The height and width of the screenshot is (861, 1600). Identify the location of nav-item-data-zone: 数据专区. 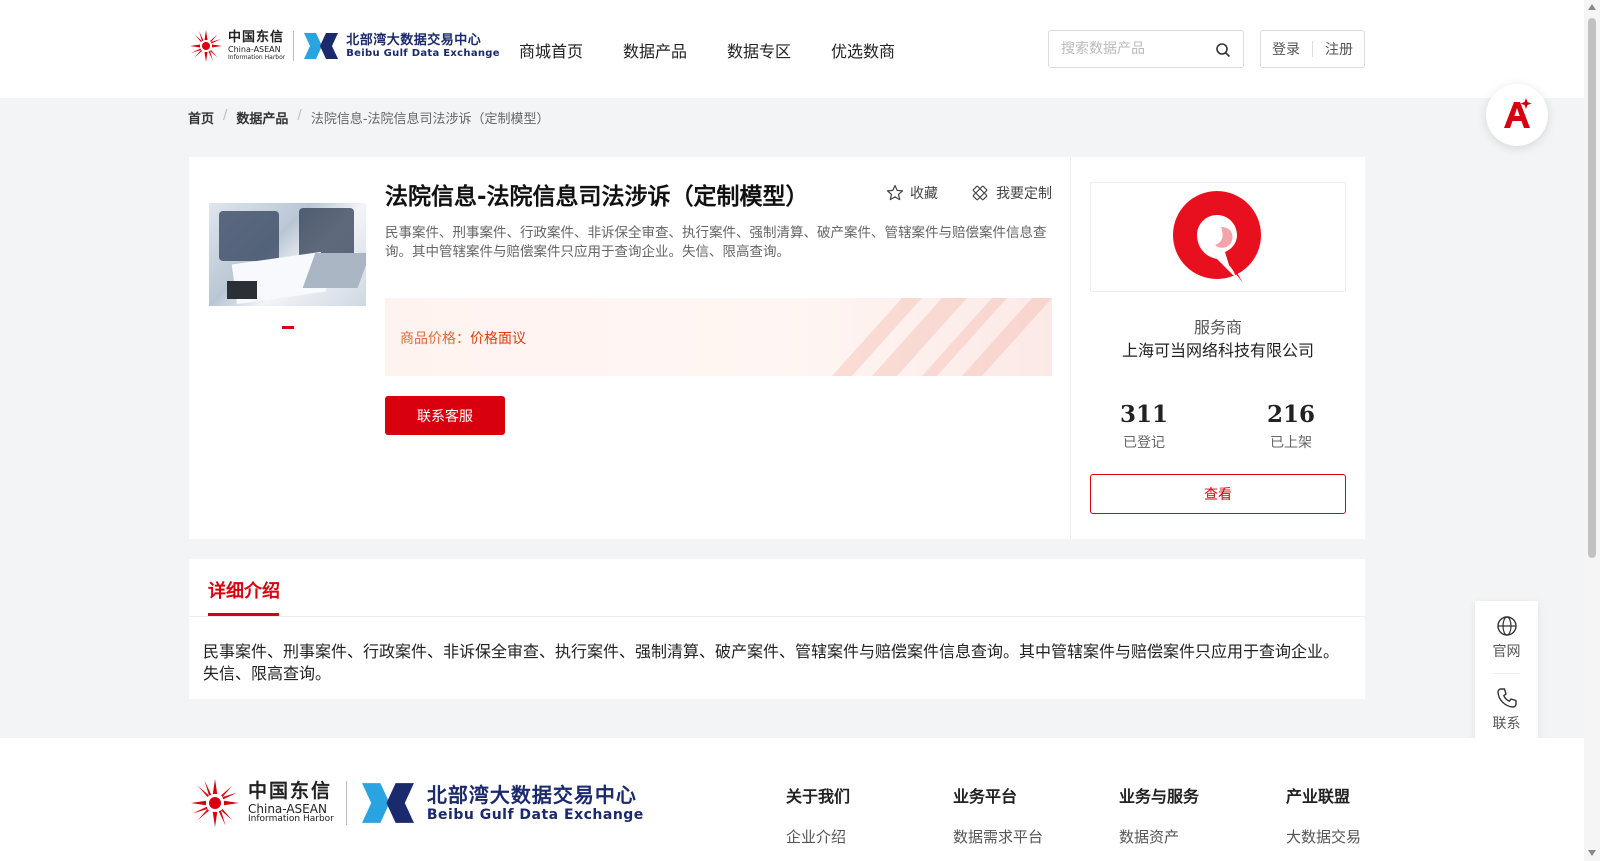
(759, 50).